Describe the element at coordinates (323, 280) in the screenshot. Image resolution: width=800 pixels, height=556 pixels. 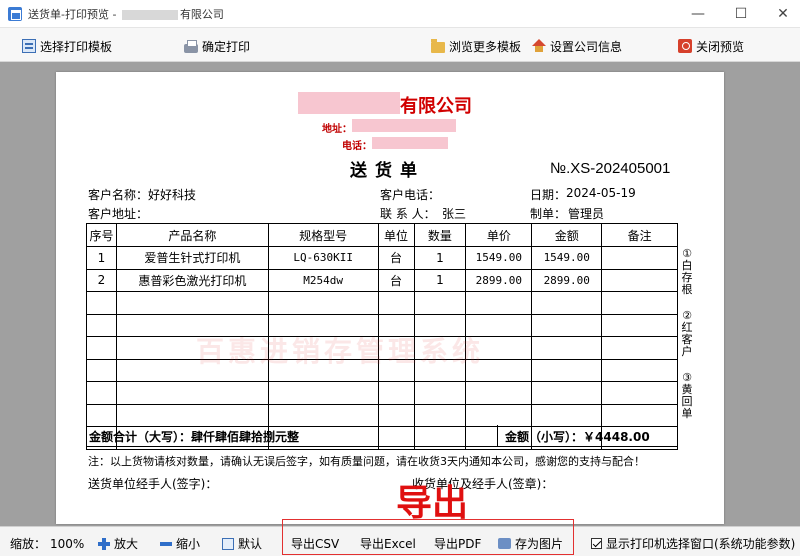
I see `table-cell: M254dw` at that location.